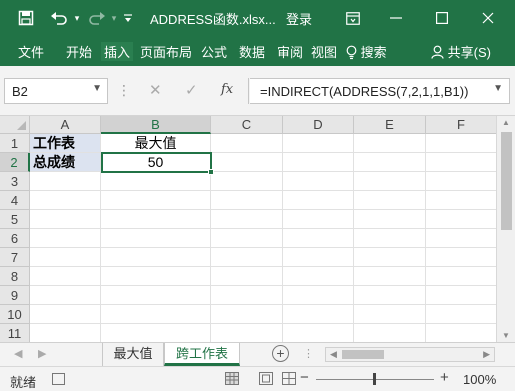 This screenshot has height=391, width=515. What do you see at coordinates (299, 18) in the screenshot?
I see `login-link: 登录` at bounding box center [299, 18].